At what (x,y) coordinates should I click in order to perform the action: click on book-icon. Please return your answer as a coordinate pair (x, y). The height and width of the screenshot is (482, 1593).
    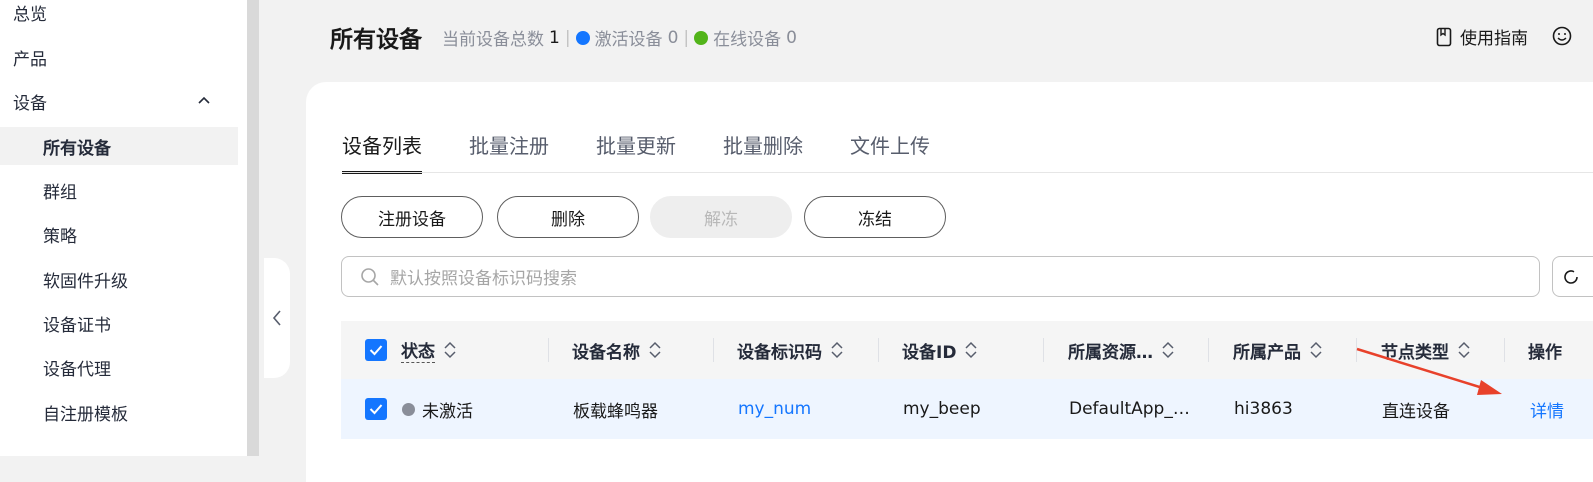
    Looking at the image, I should click on (1444, 36).